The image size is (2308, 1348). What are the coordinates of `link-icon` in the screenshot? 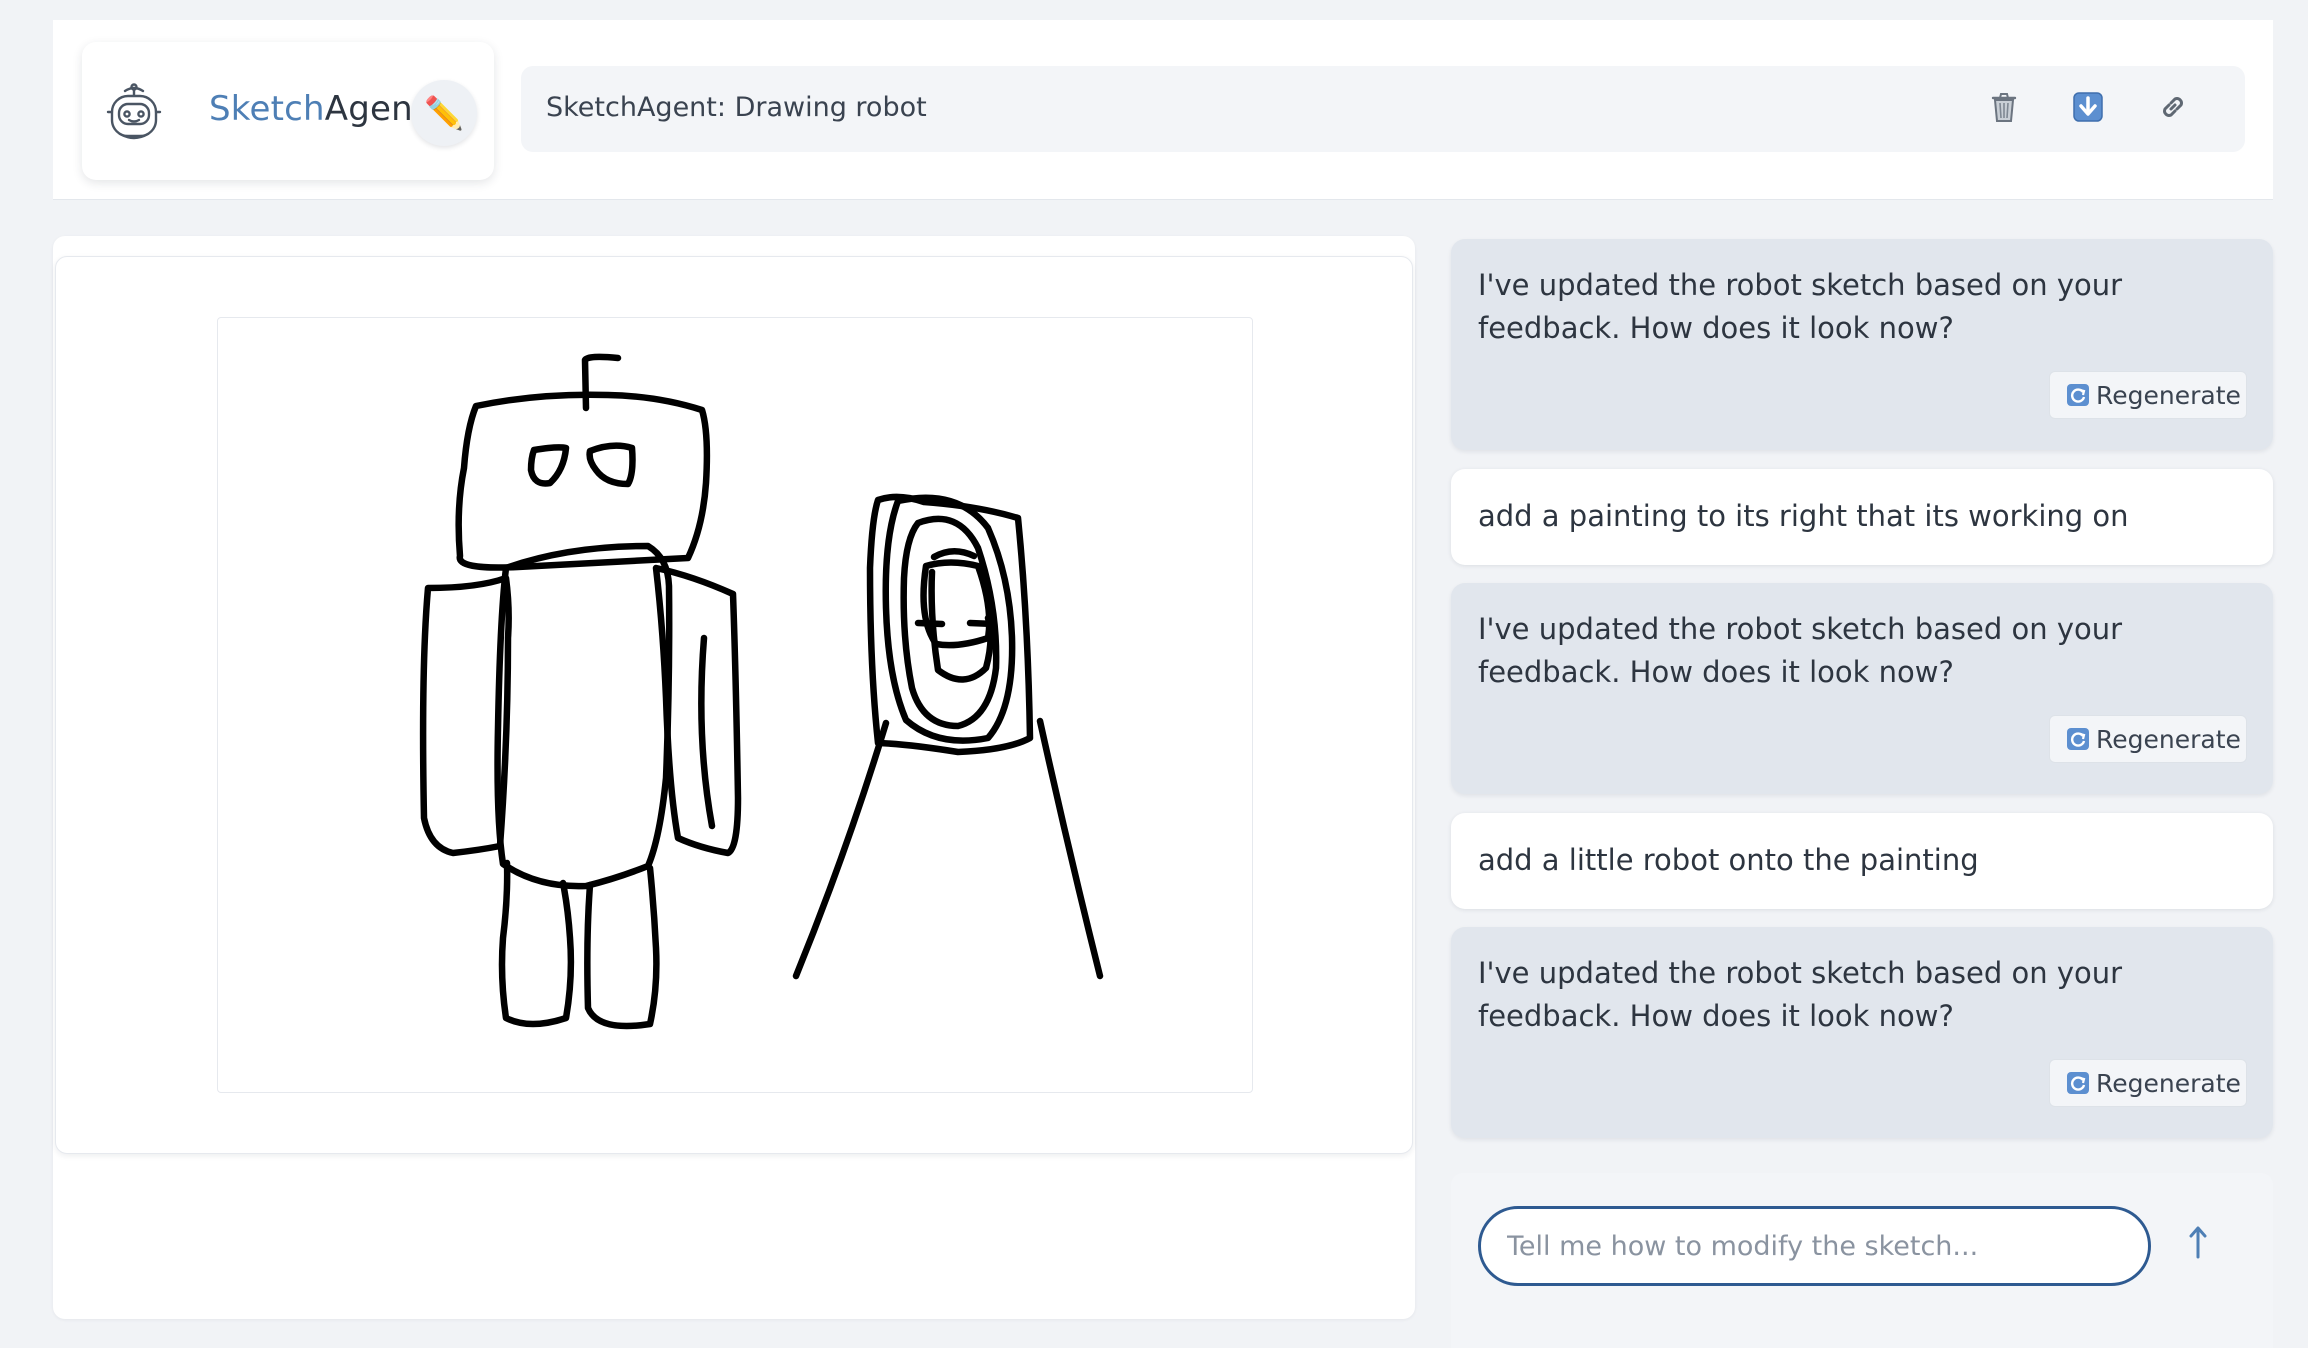 It's located at (2173, 109).